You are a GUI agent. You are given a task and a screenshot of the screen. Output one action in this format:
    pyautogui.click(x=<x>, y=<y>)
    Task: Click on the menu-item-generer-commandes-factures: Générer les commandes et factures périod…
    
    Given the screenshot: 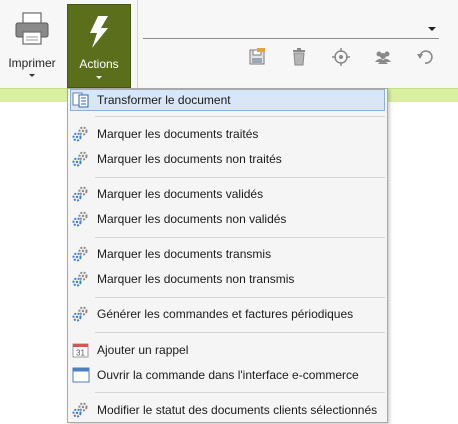 What is the action you would take?
    pyautogui.click(x=227, y=314)
    